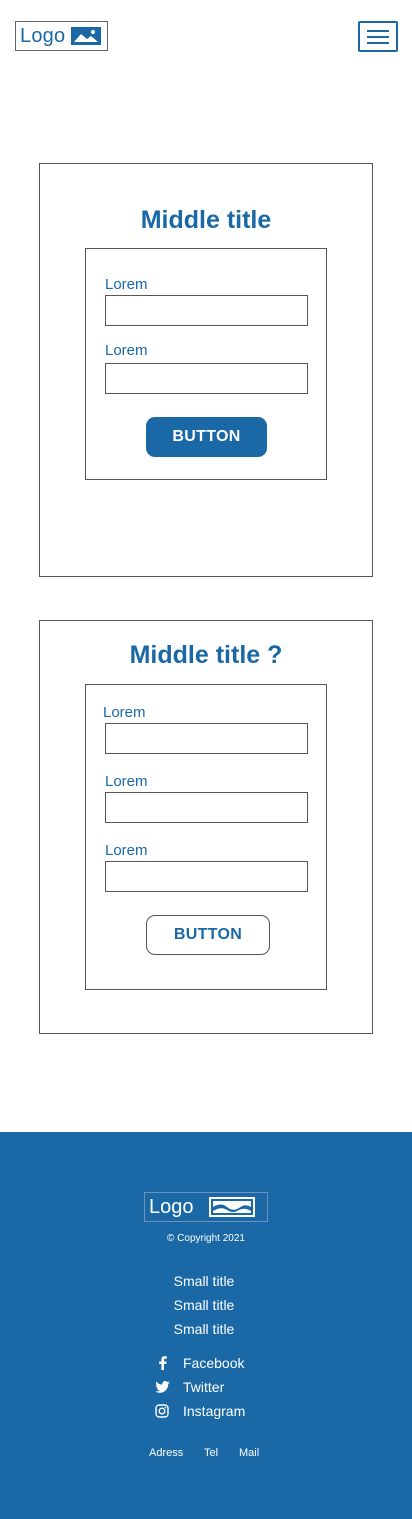  I want to click on form1-field2-label: Lorem, so click(126, 350).